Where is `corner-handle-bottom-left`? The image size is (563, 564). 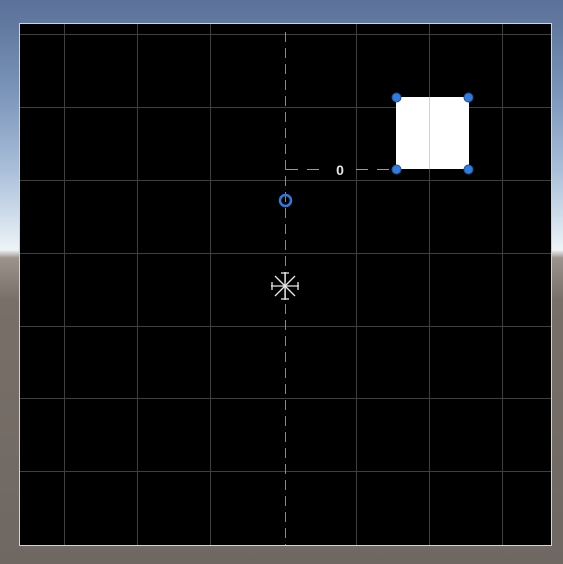
corner-handle-bottom-left is located at coordinates (396, 169).